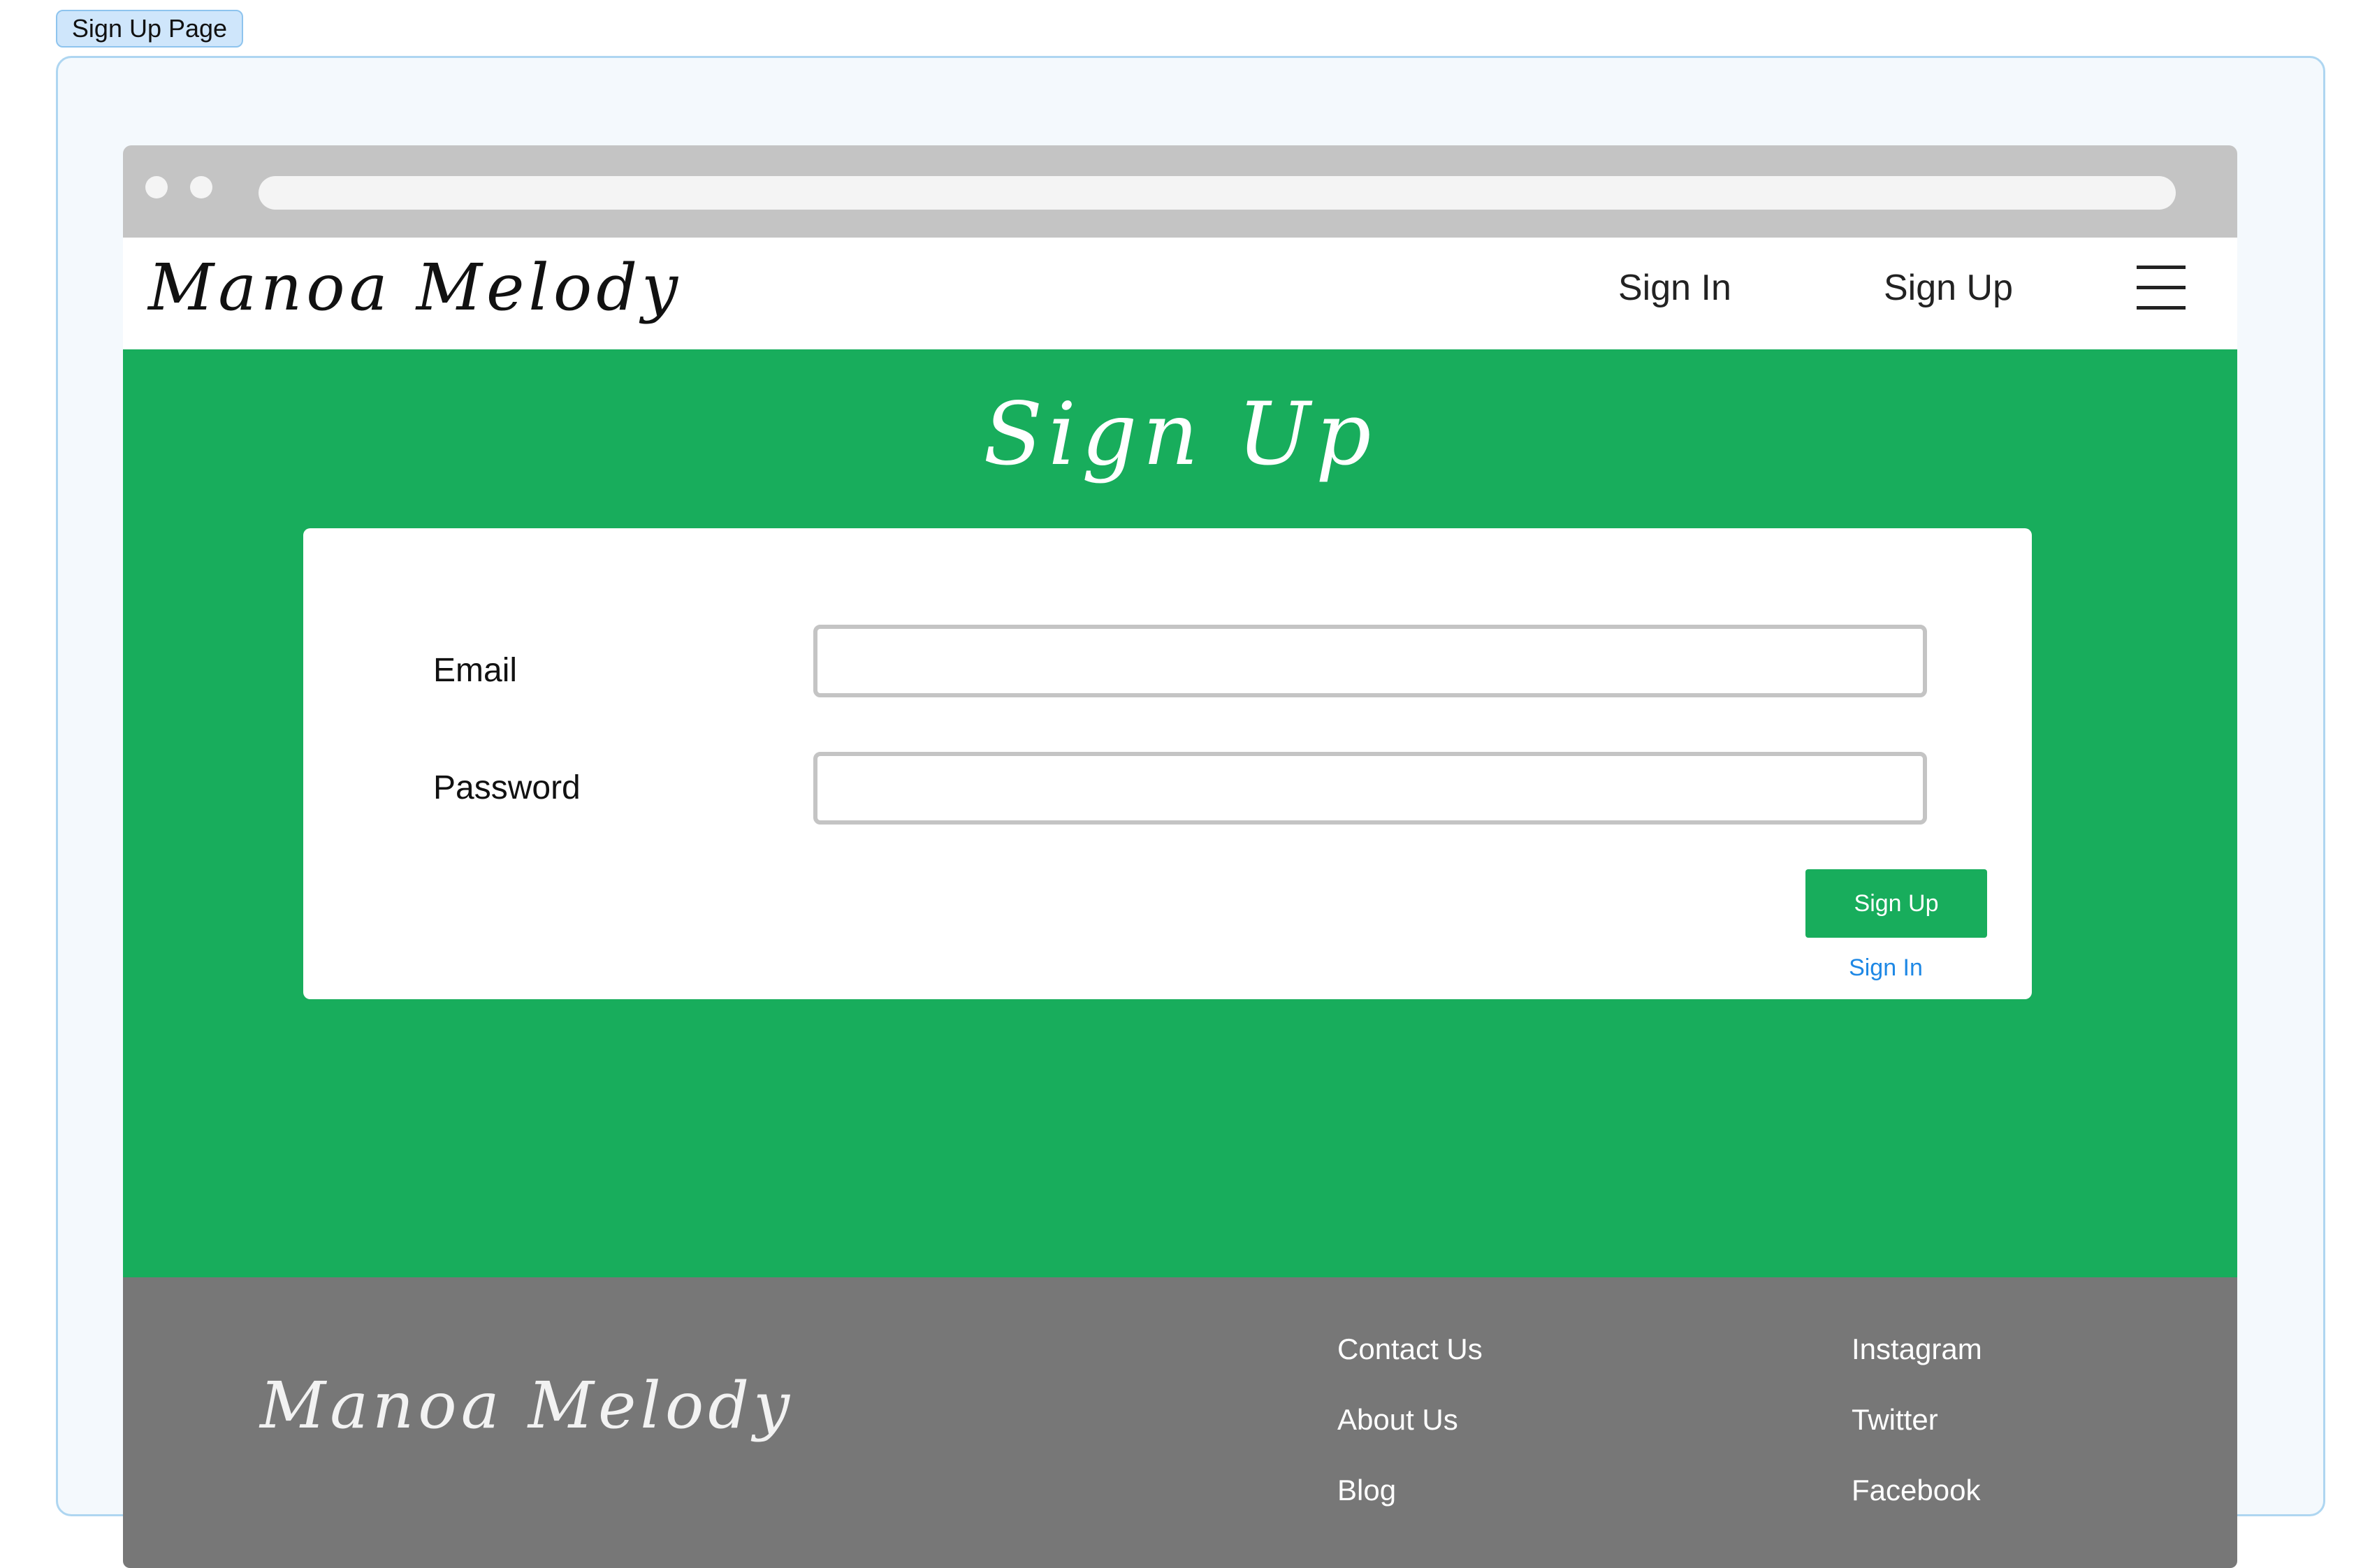 The width and height of the screenshot is (2370, 1568). What do you see at coordinates (1180, 293) in the screenshot?
I see `navbar: Manoa Melody Sign In Sign Up` at bounding box center [1180, 293].